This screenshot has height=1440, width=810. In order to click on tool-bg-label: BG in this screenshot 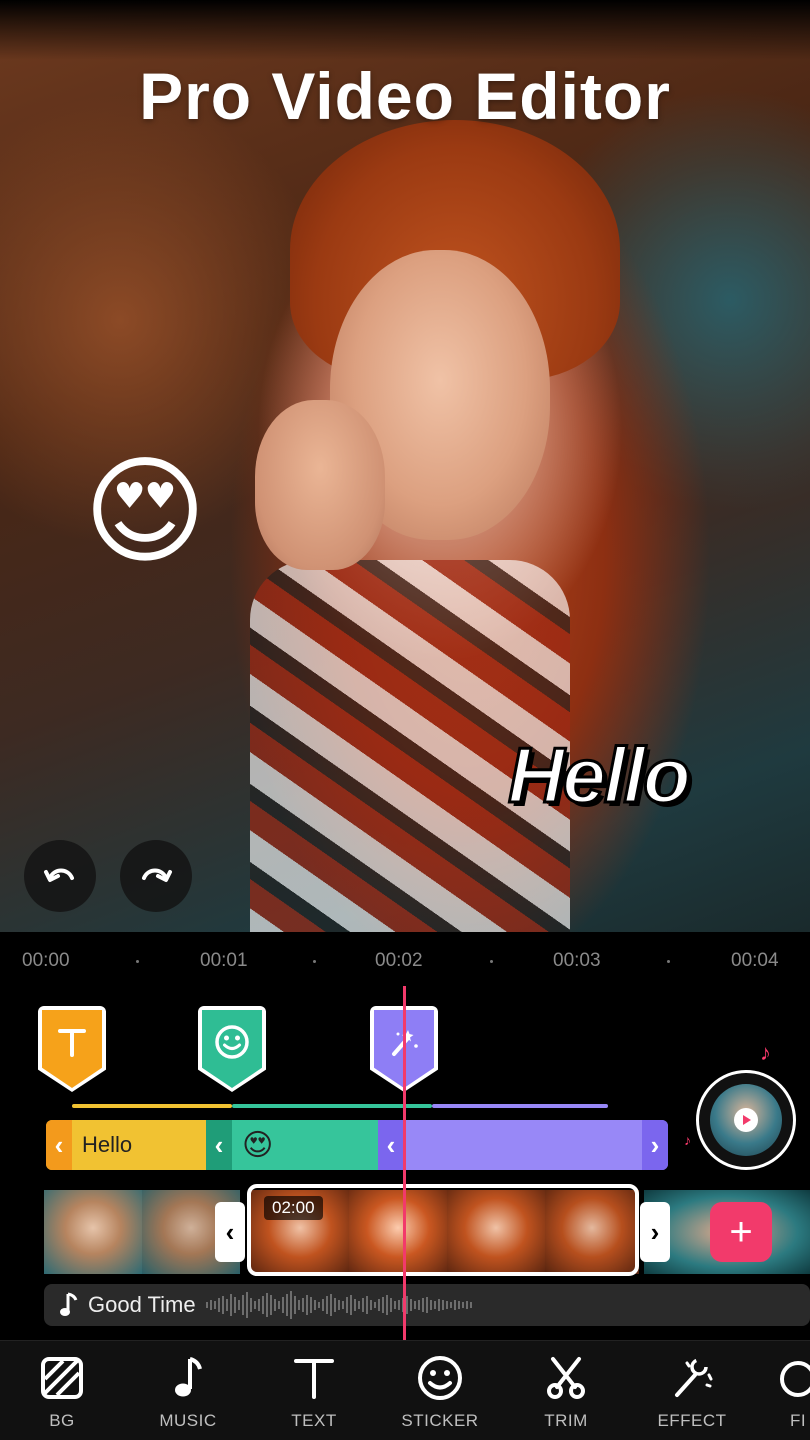, I will do `click(62, 1420)`.